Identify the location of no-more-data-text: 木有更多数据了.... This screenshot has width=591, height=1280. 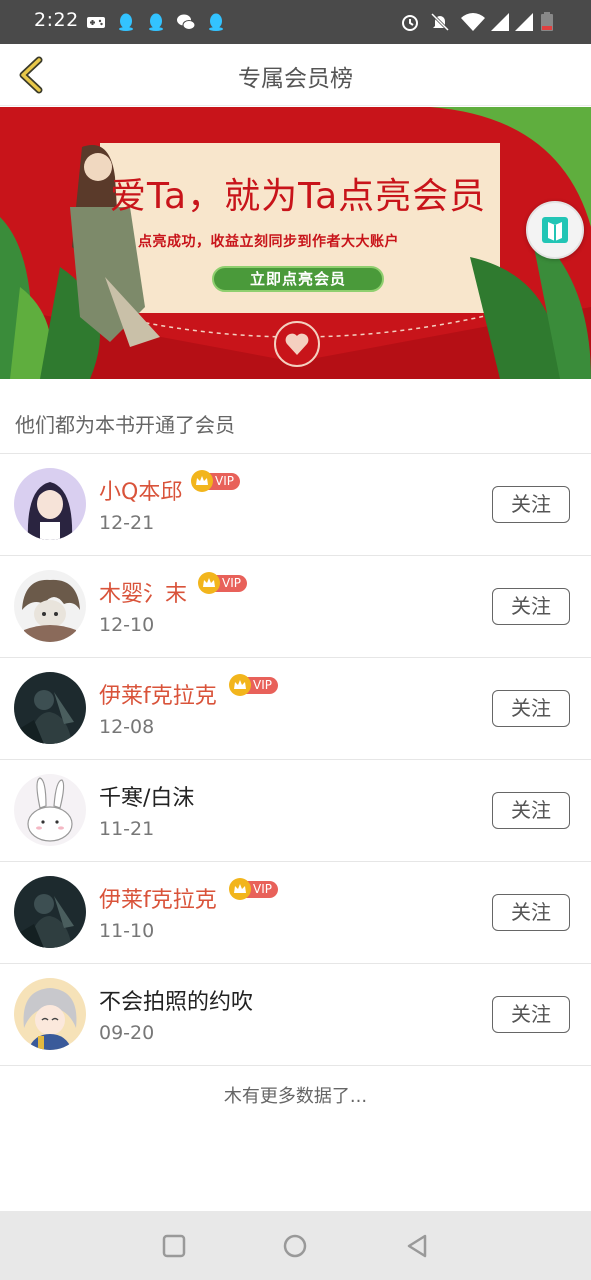
(295, 1096).